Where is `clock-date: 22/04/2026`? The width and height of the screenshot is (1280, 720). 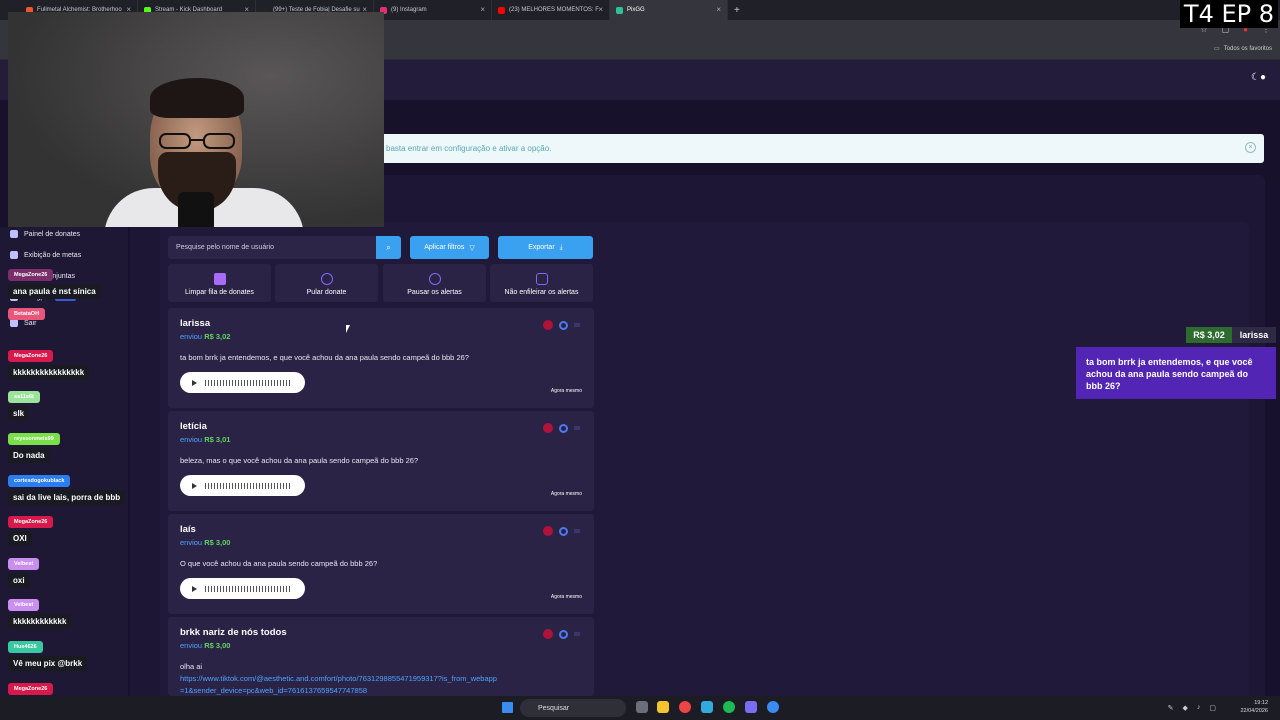
clock-date: 22/04/2026 is located at coordinates (1254, 711).